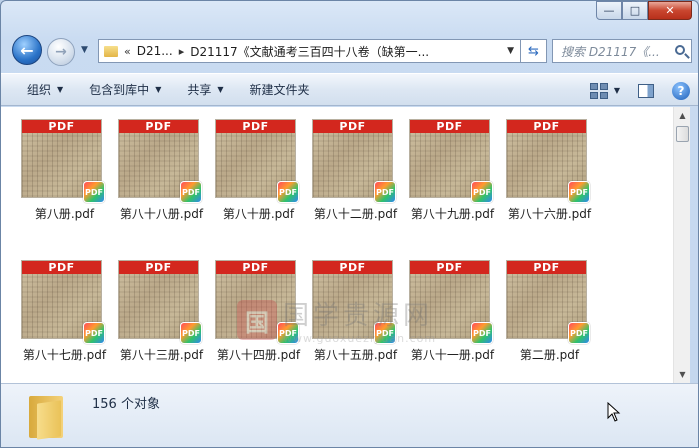 The width and height of the screenshot is (699, 448). I want to click on arrow-left-icon: ←, so click(27, 50).